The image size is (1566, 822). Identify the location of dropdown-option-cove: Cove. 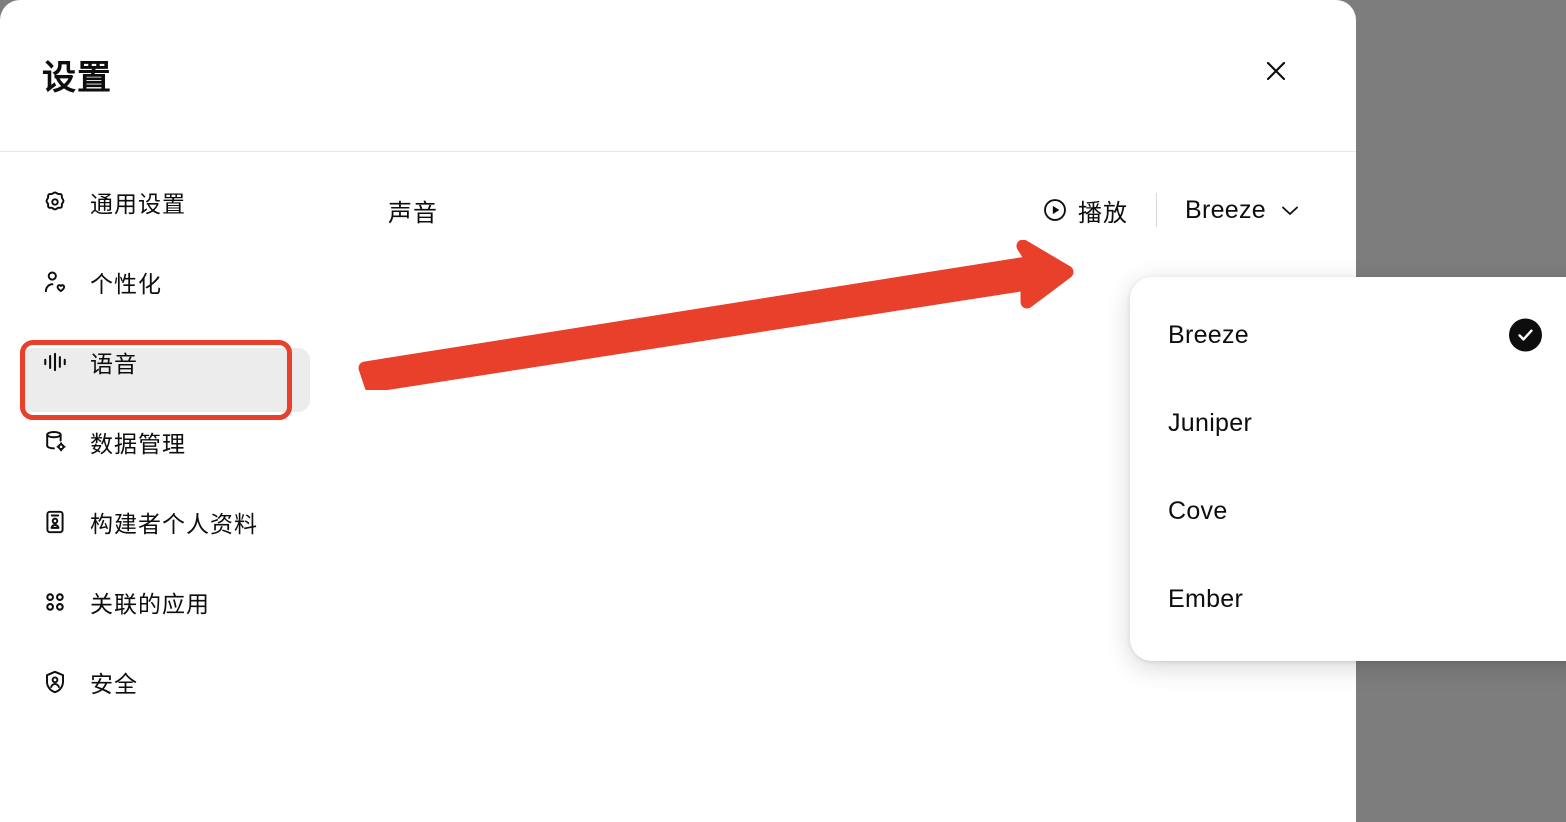
(1348, 511).